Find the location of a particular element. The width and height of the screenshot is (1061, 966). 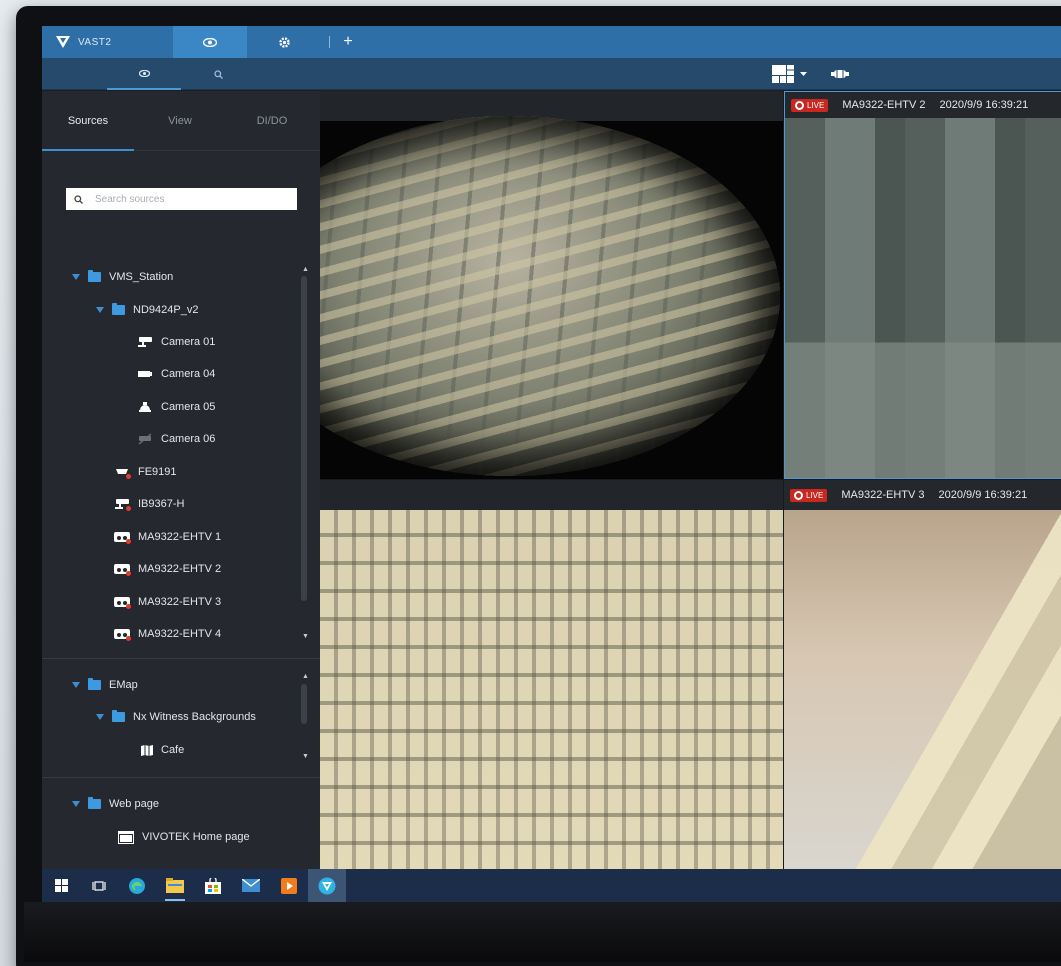

video-tile-4: LIVE MA9322-EHTV 3 2020/9/9 16:39:21 is located at coordinates (922, 674).